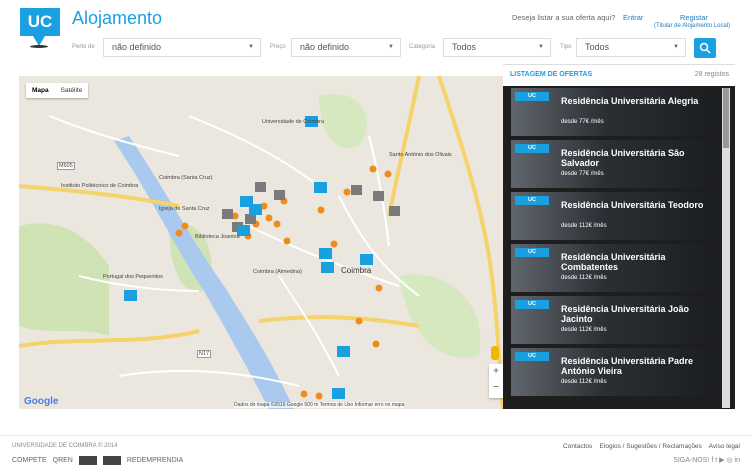 This screenshot has width=752, height=471. What do you see at coordinates (111, 460) in the screenshot?
I see `partner-icon` at bounding box center [111, 460].